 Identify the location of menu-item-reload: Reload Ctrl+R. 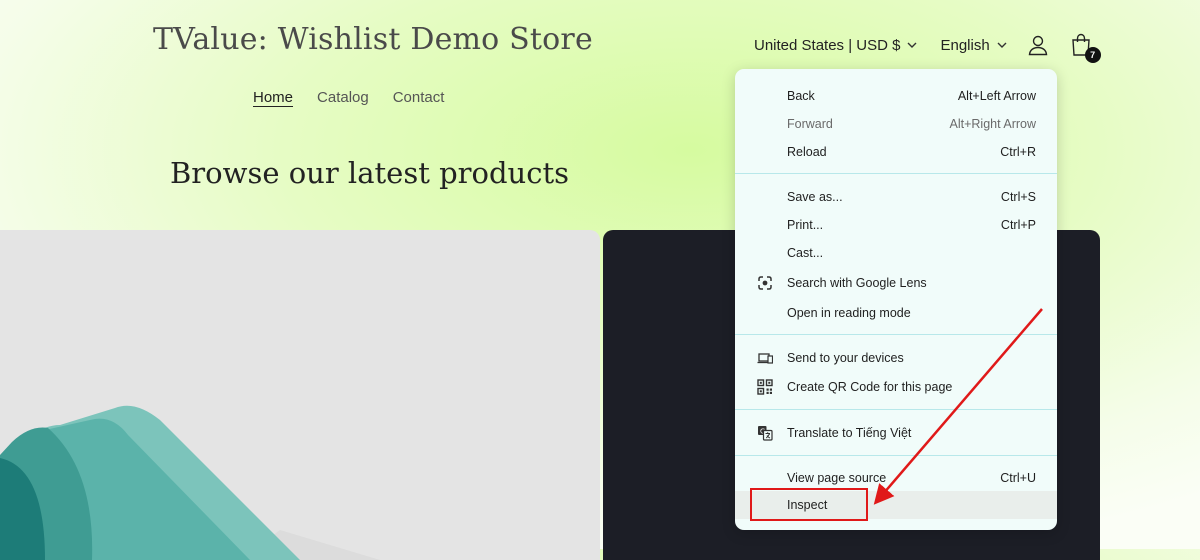
(896, 152).